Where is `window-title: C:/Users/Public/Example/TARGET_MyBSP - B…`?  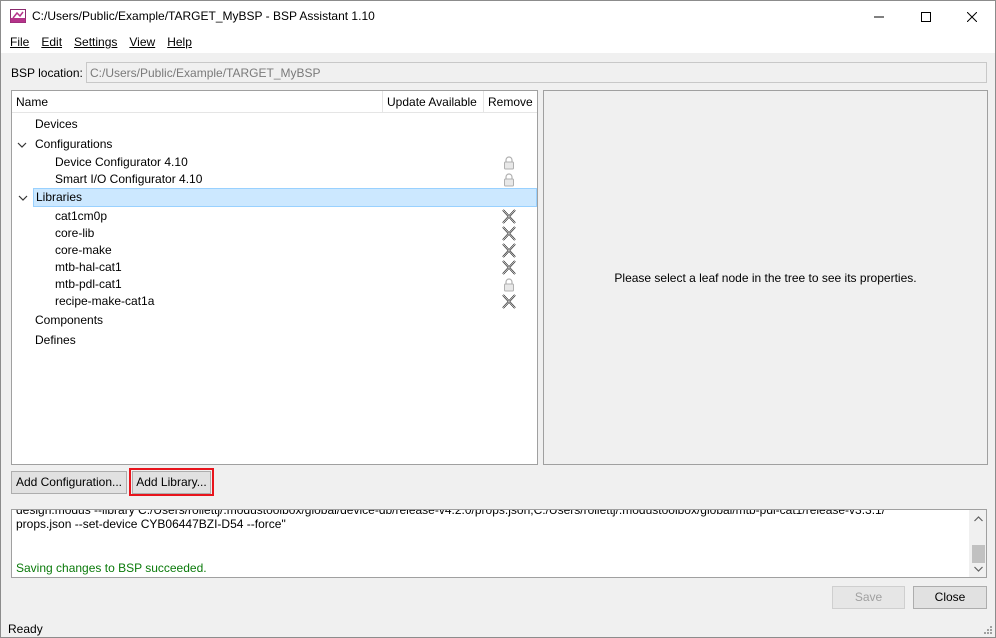 window-title: C:/Users/Public/Example/TARGET_MyBSP - B… is located at coordinates (203, 16).